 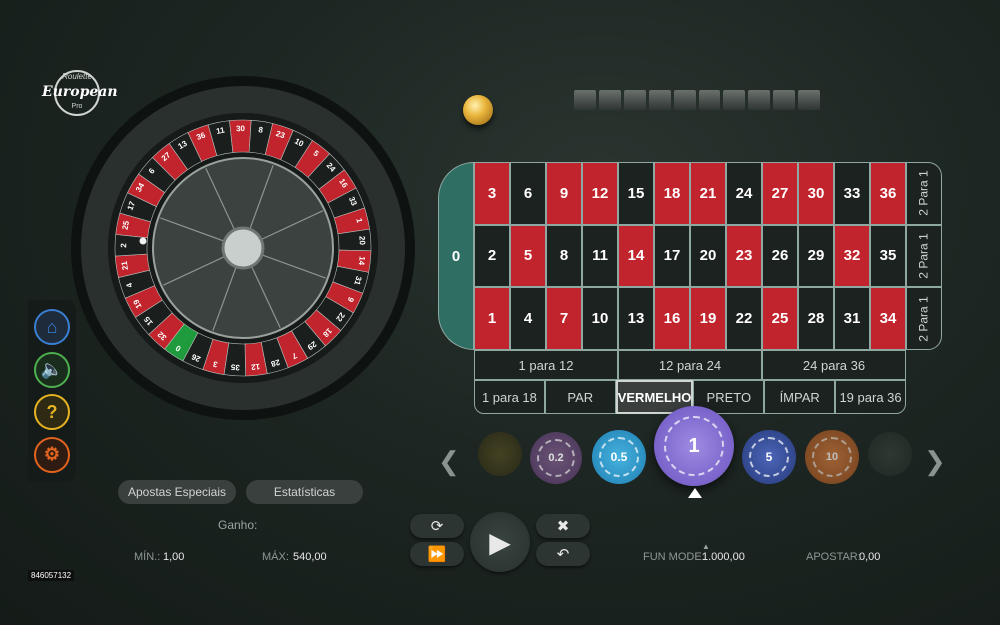 What do you see at coordinates (769, 457) in the screenshot?
I see `chip-5: 5` at bounding box center [769, 457].